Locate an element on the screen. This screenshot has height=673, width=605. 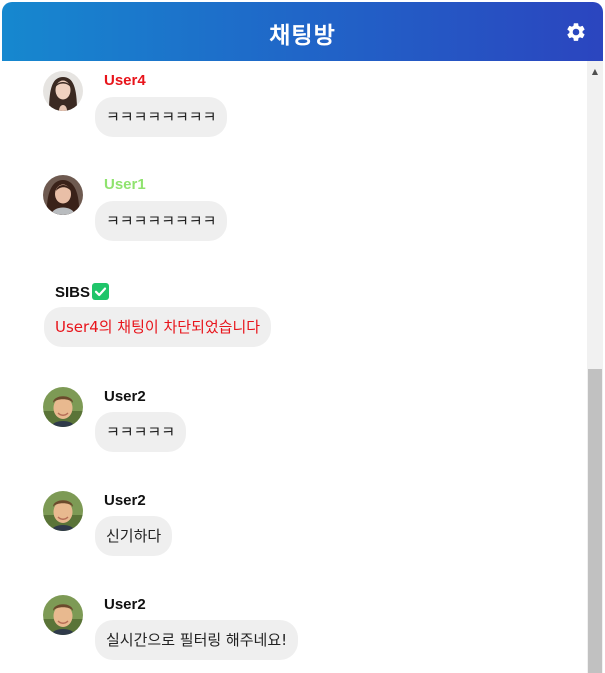
verified-check-icon is located at coordinates (101, 291).